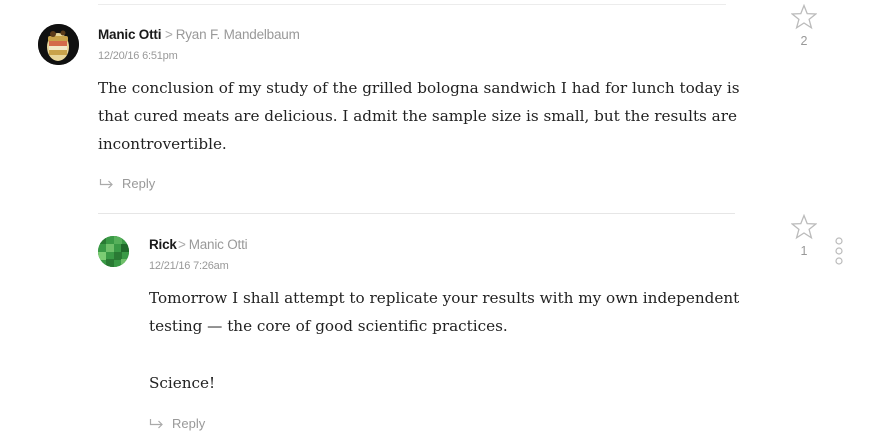  Describe the element at coordinates (138, 56) in the screenshot. I see `comment-timestamp: 12/20/16 6:51pm` at that location.